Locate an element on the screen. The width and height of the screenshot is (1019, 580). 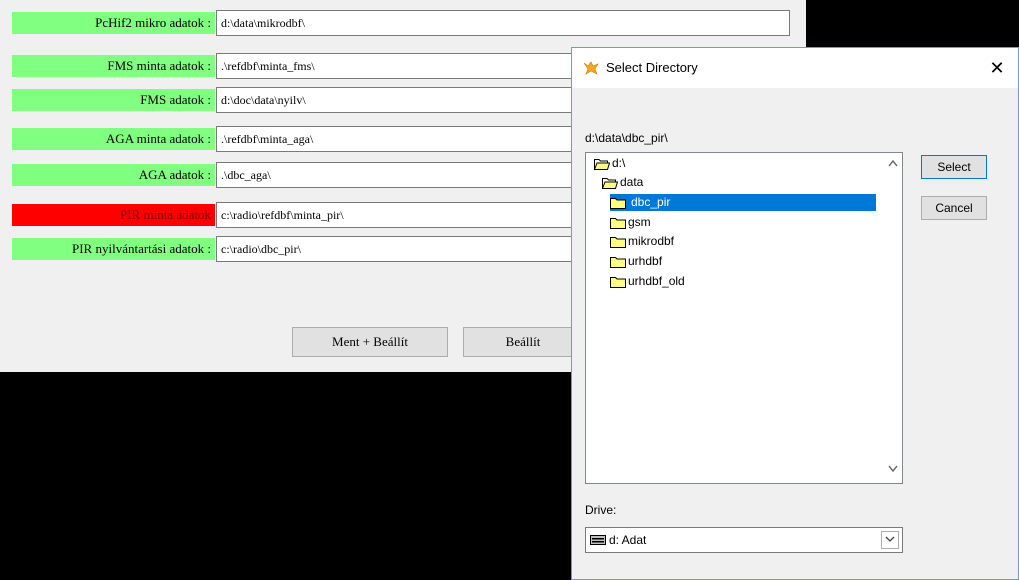
dialog-titlebar: Select Directory ✕ is located at coordinates (795, 68).